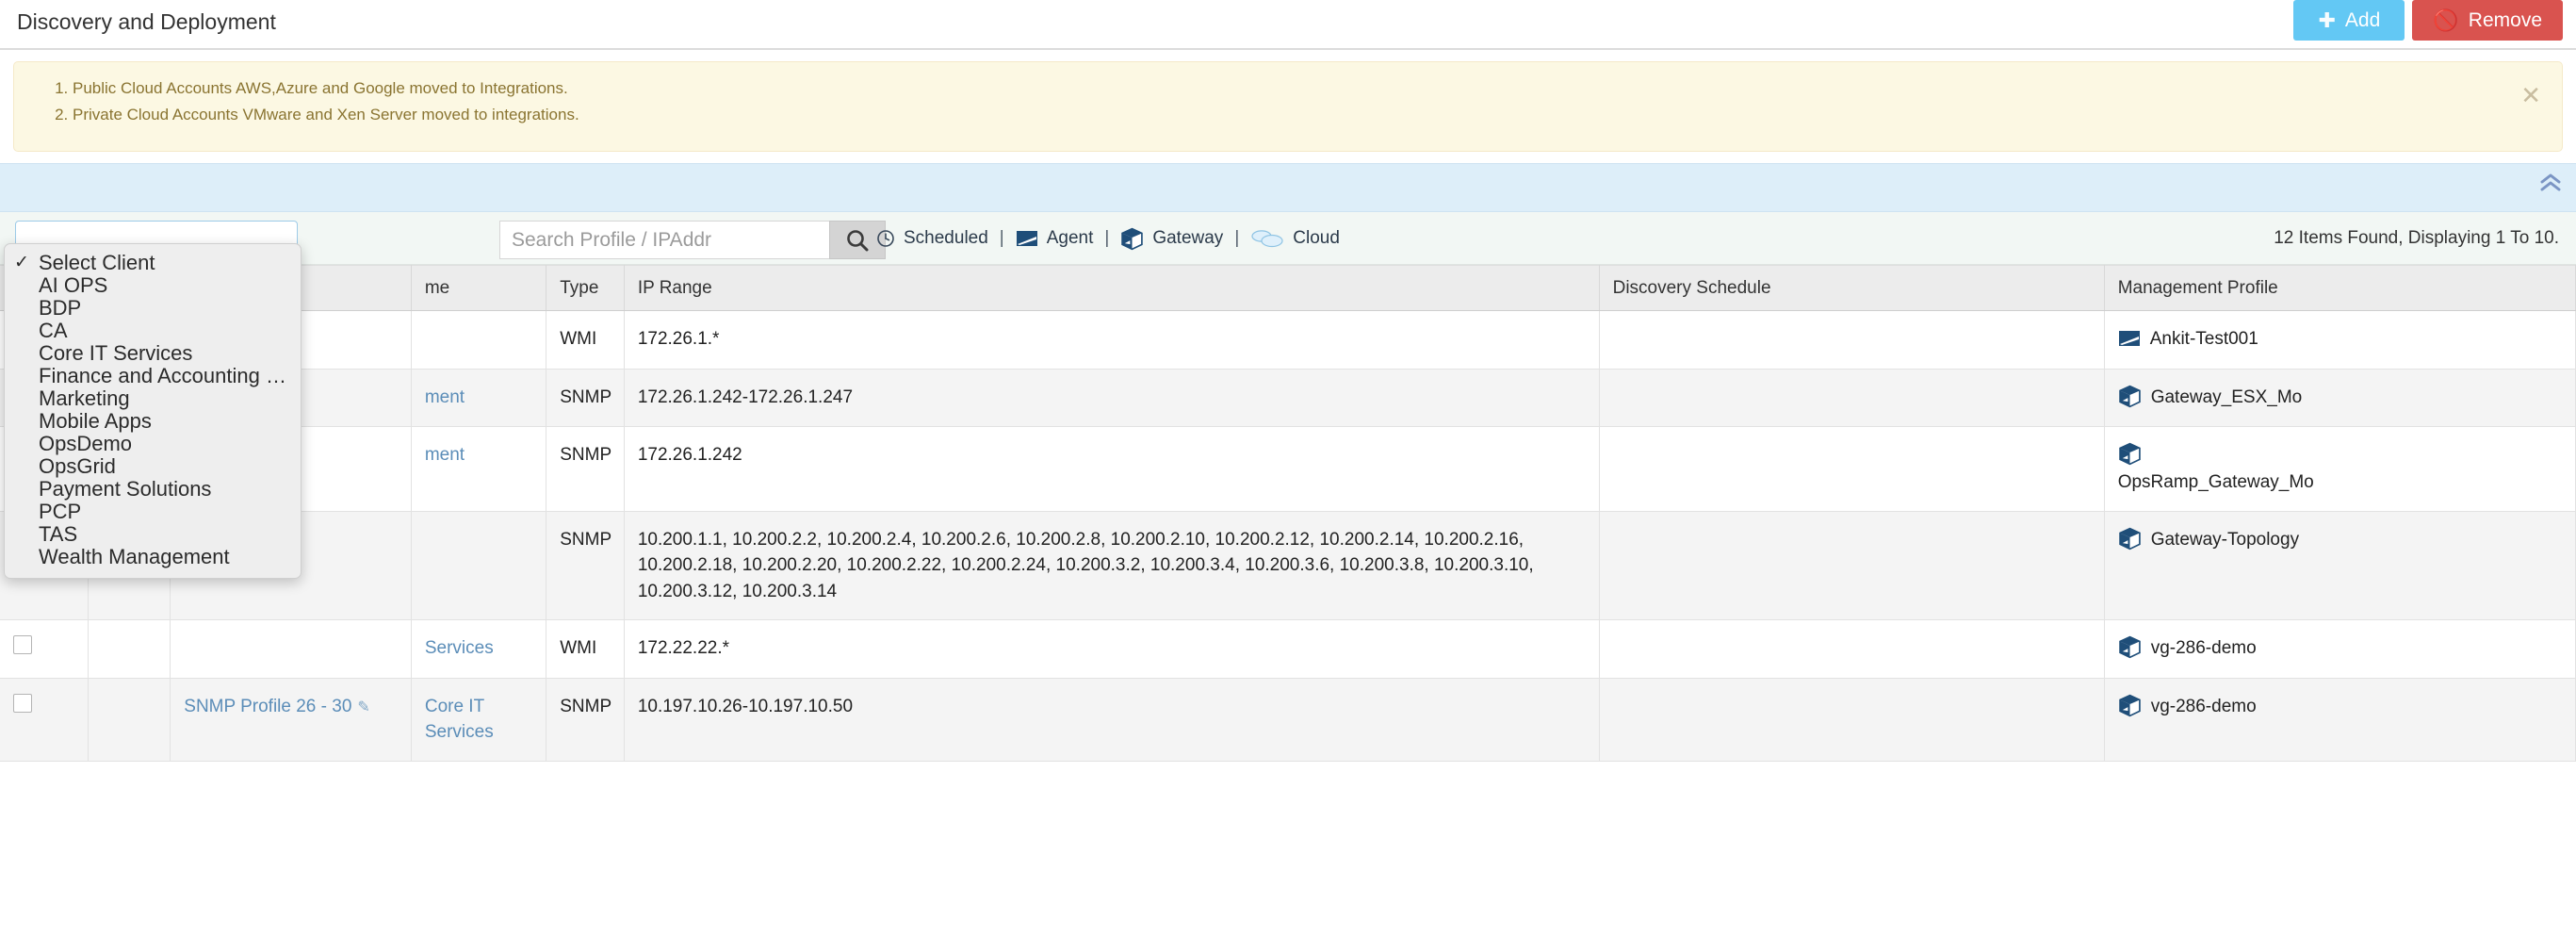  What do you see at coordinates (2530, 95) in the screenshot?
I see `close-icon: ✕` at bounding box center [2530, 95].